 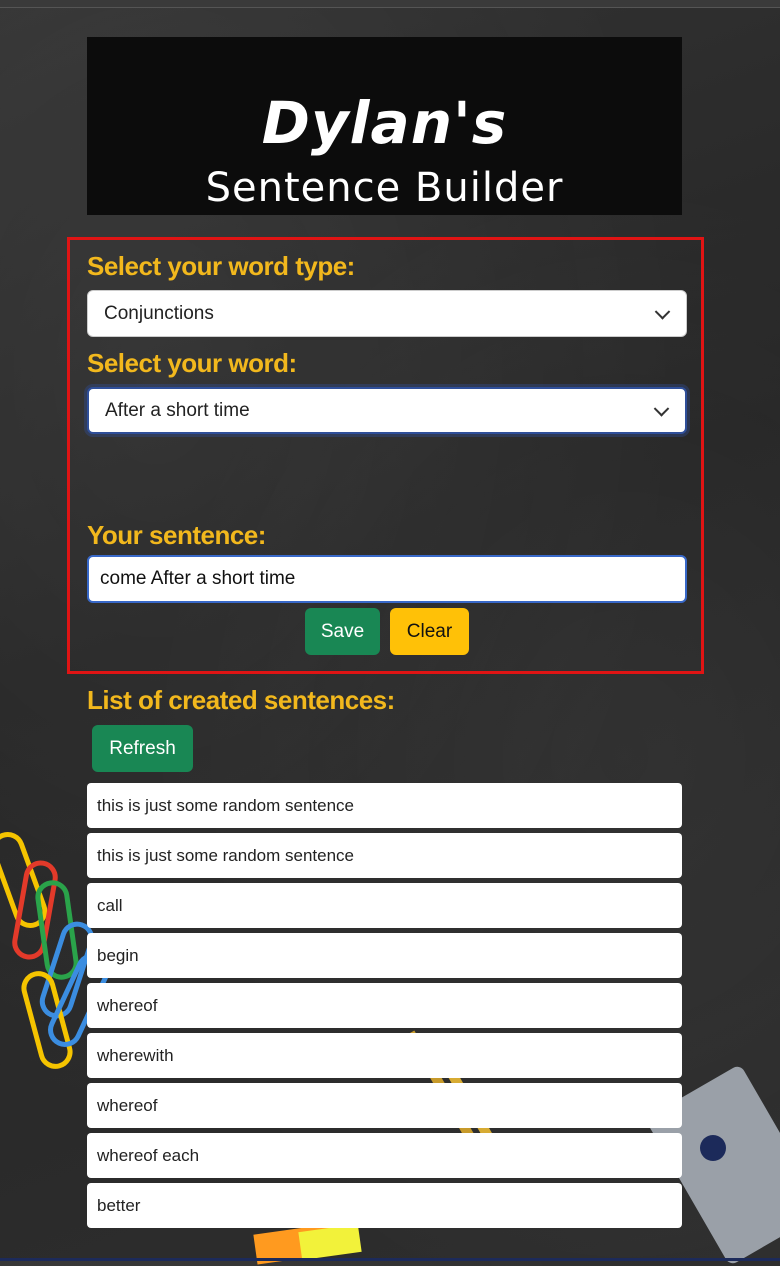 What do you see at coordinates (384, 123) in the screenshot?
I see `logo-name: Dylan's` at bounding box center [384, 123].